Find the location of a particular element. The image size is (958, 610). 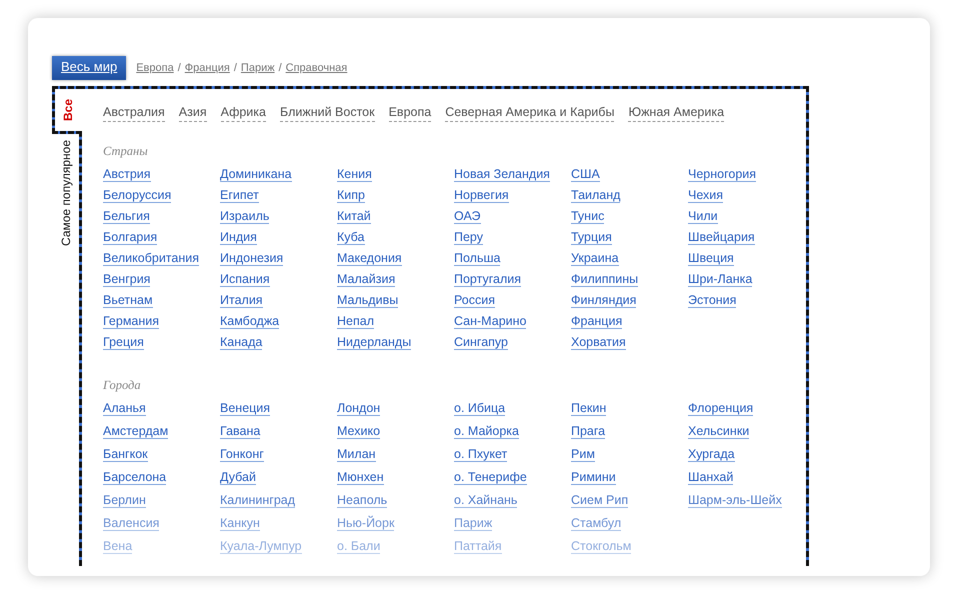

city-link: Неаполь is located at coordinates (362, 500).